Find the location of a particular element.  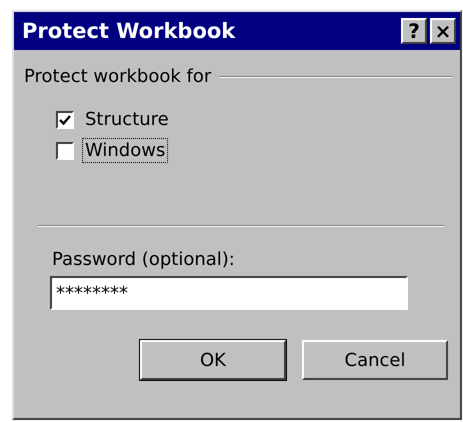

group-label: Protect workbook for is located at coordinates (118, 76).